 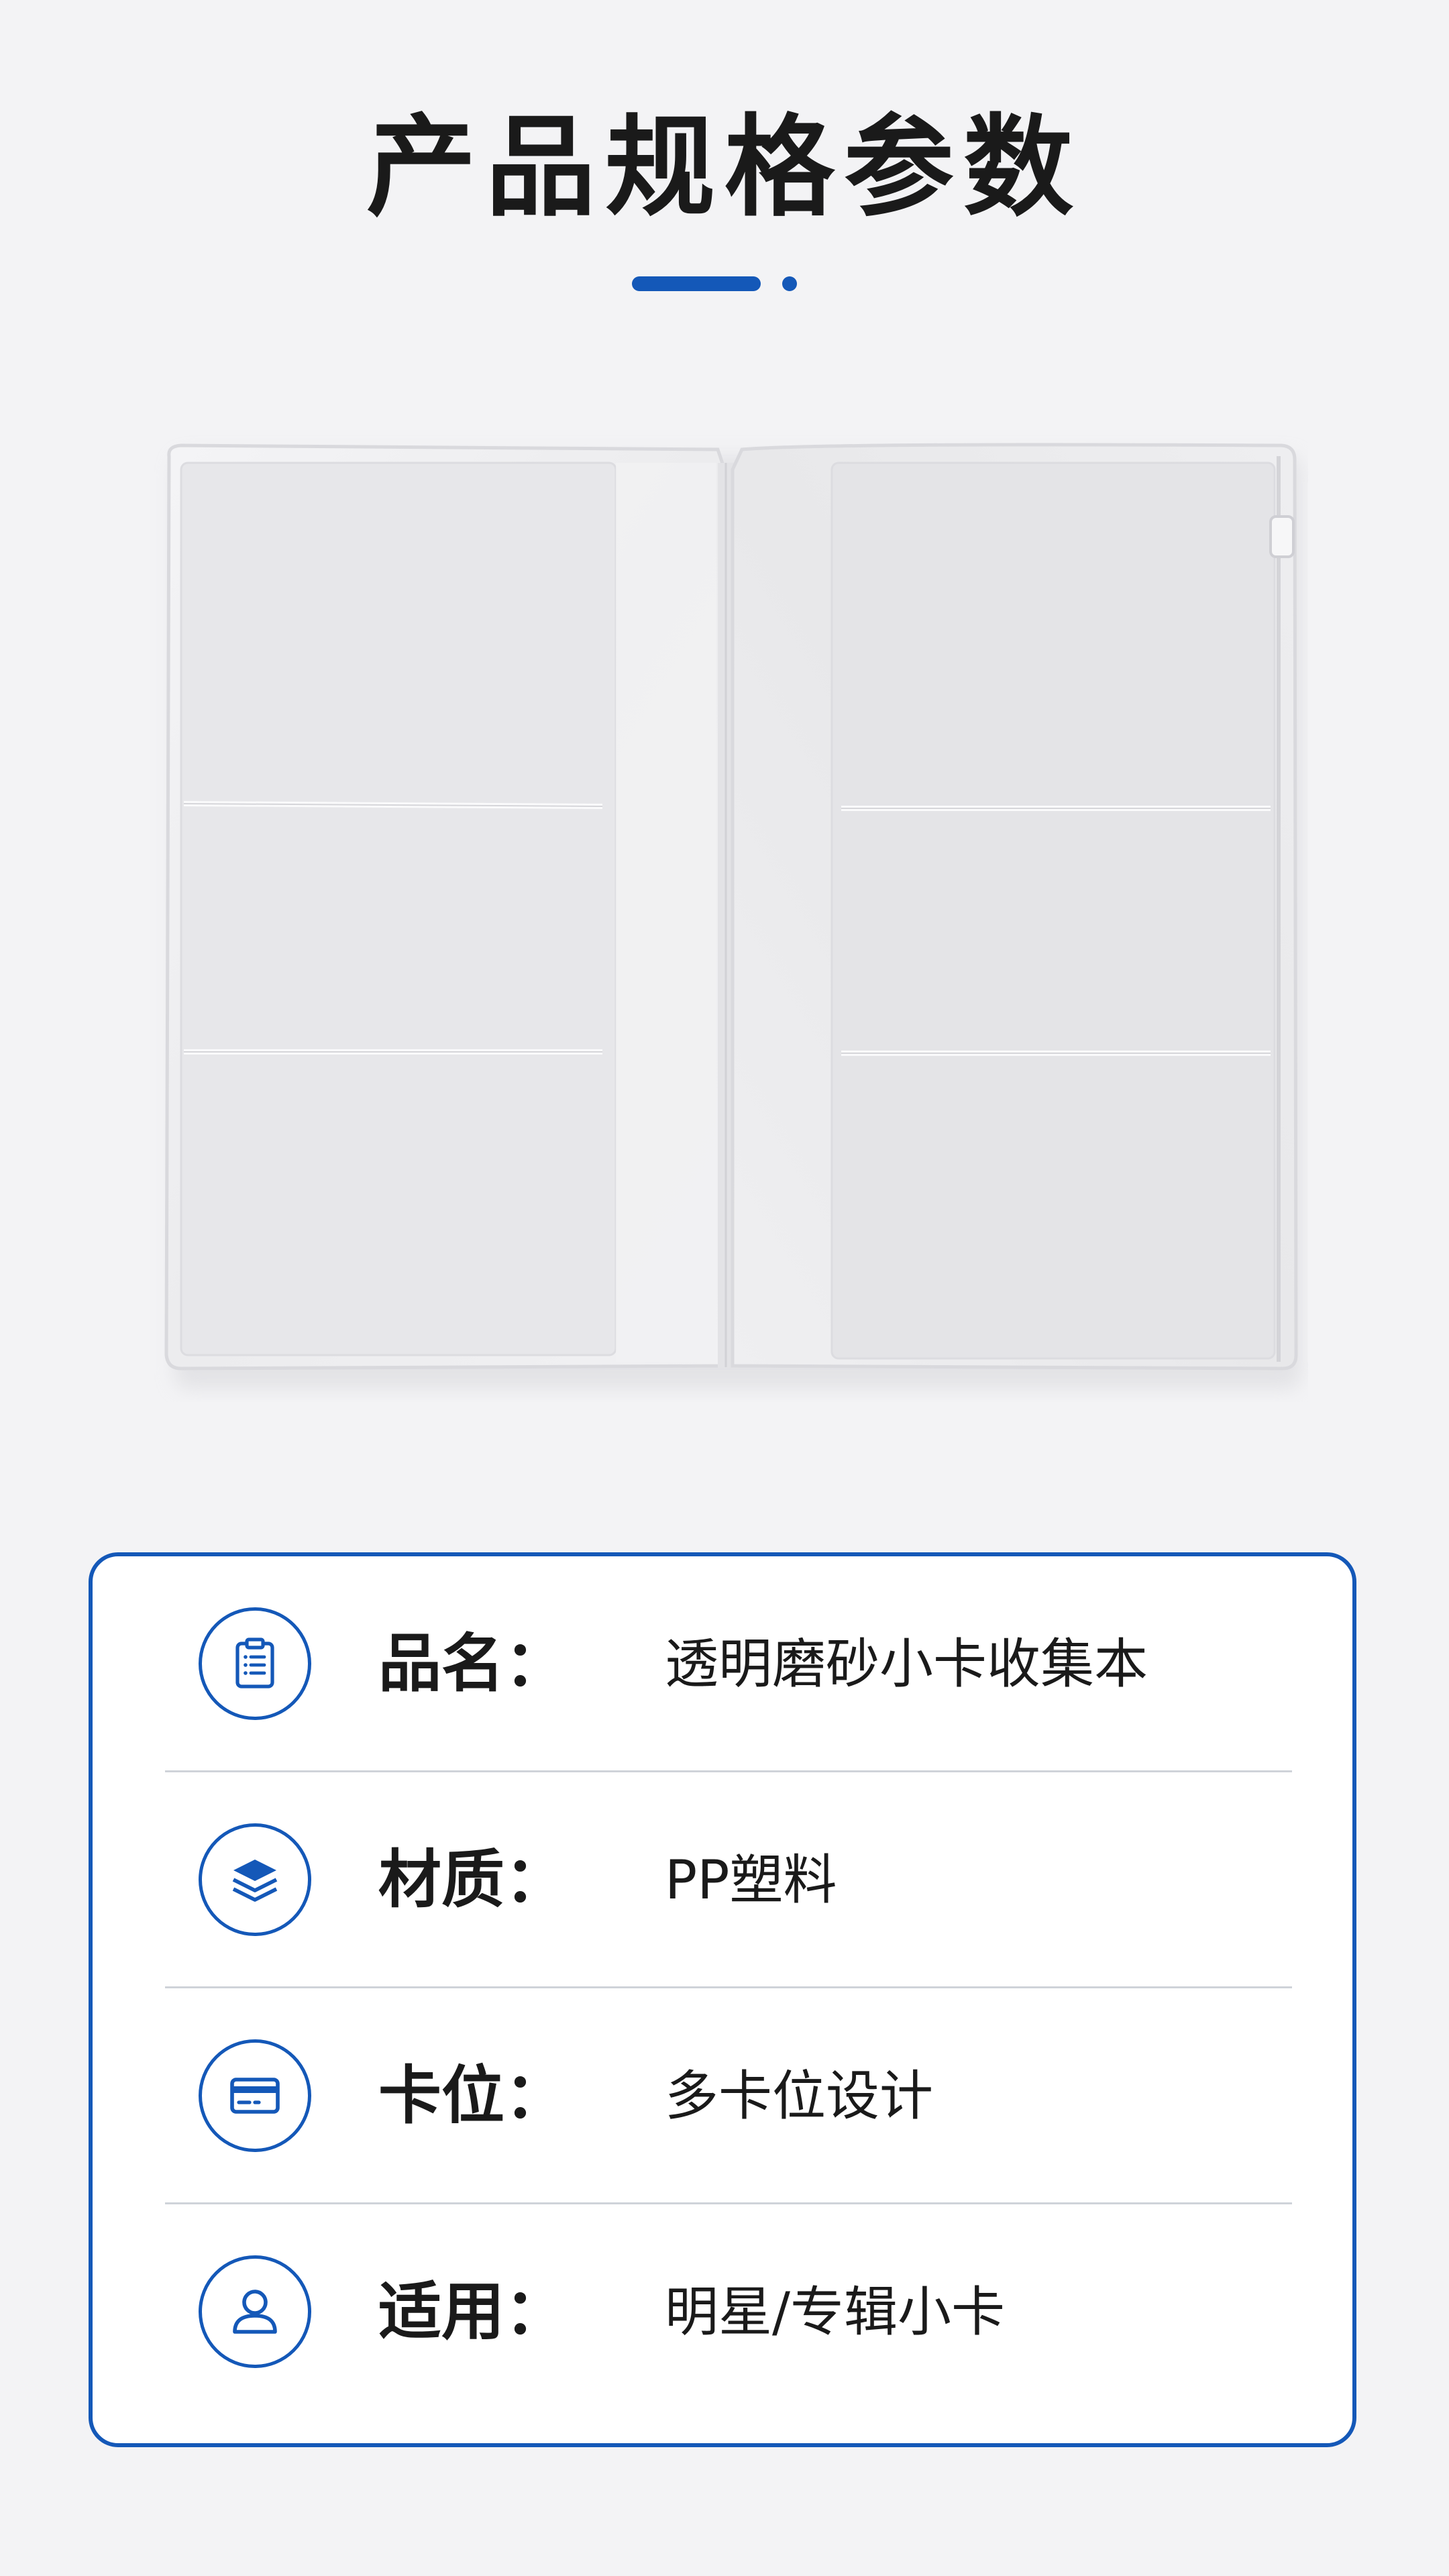 What do you see at coordinates (696, 283) in the screenshot?
I see `title-underline-bar` at bounding box center [696, 283].